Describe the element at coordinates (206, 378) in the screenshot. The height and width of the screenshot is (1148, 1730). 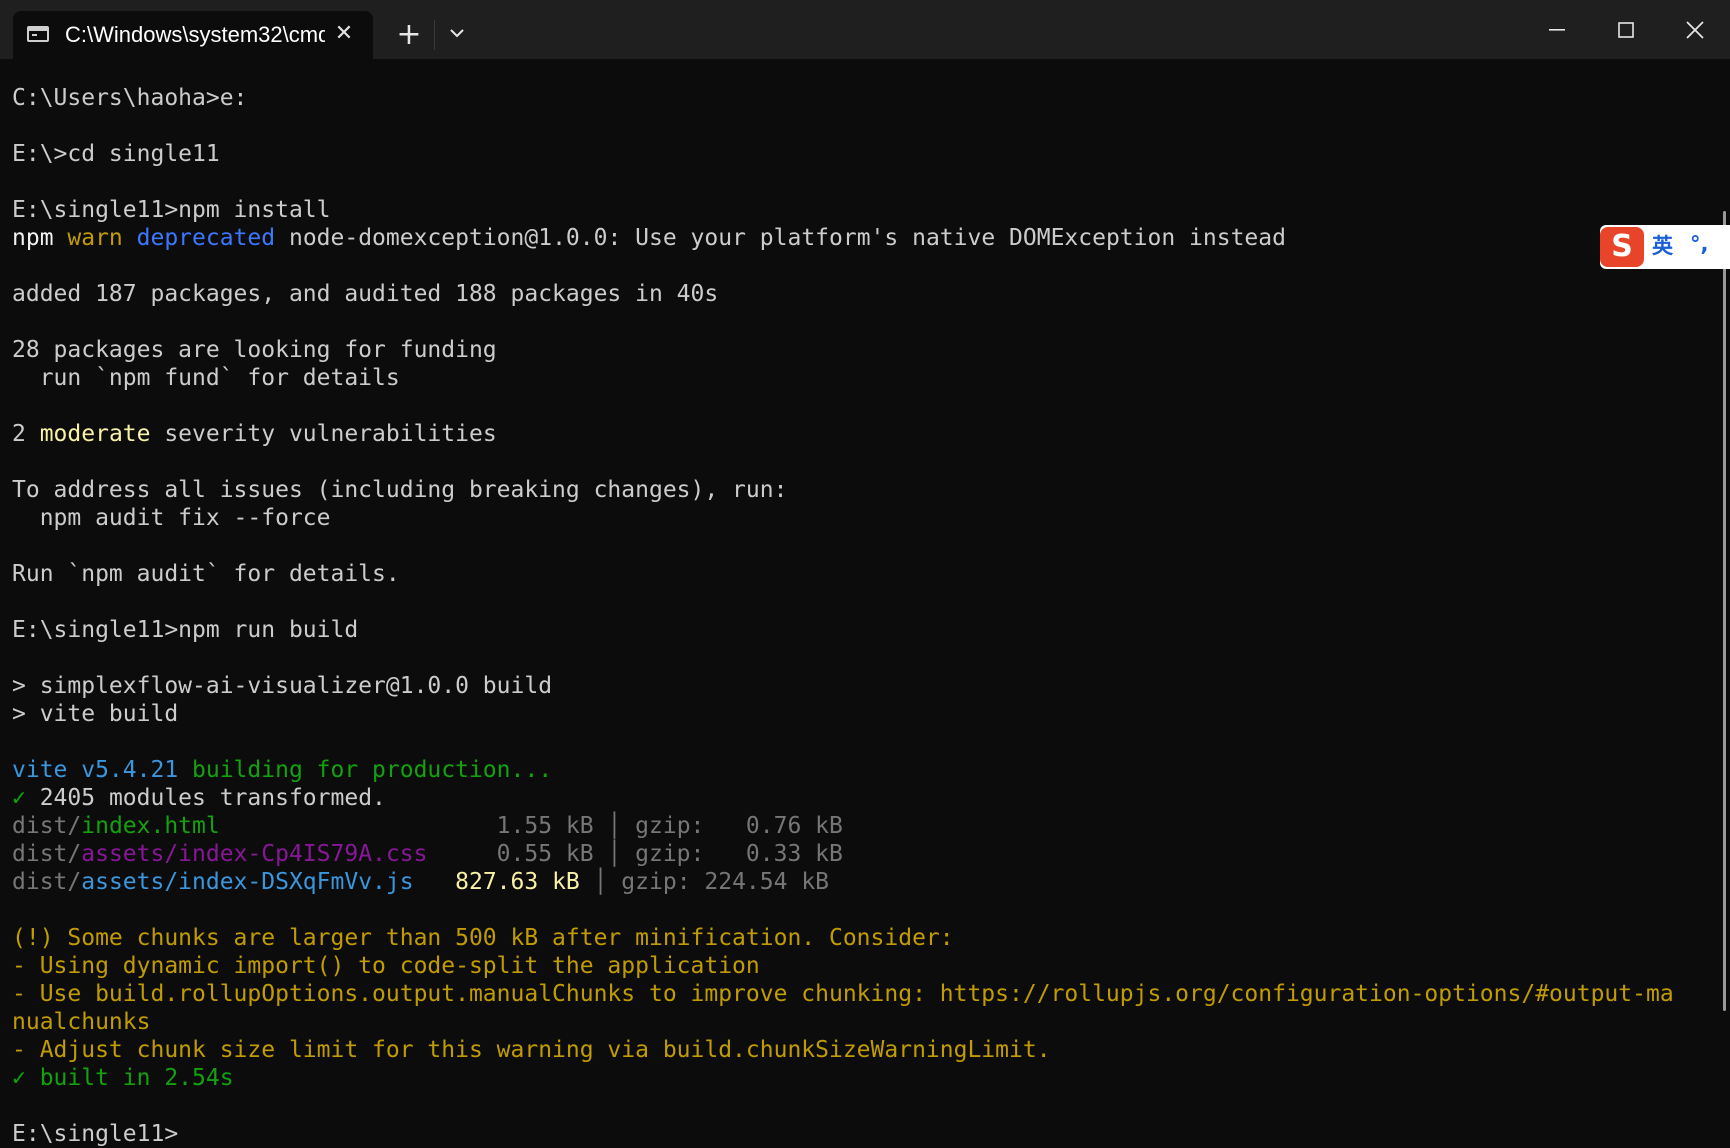
I see `terminal-text-segment: run `npm fund` for details` at that location.